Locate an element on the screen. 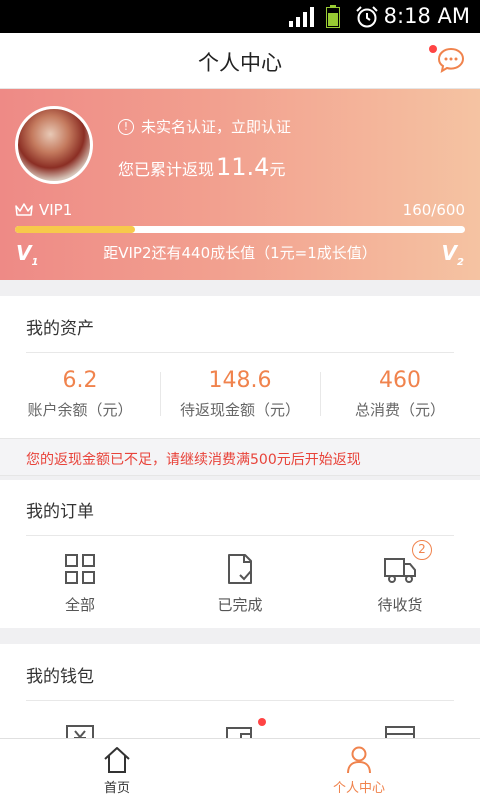  assets-title: 我的资产 is located at coordinates (60, 329).